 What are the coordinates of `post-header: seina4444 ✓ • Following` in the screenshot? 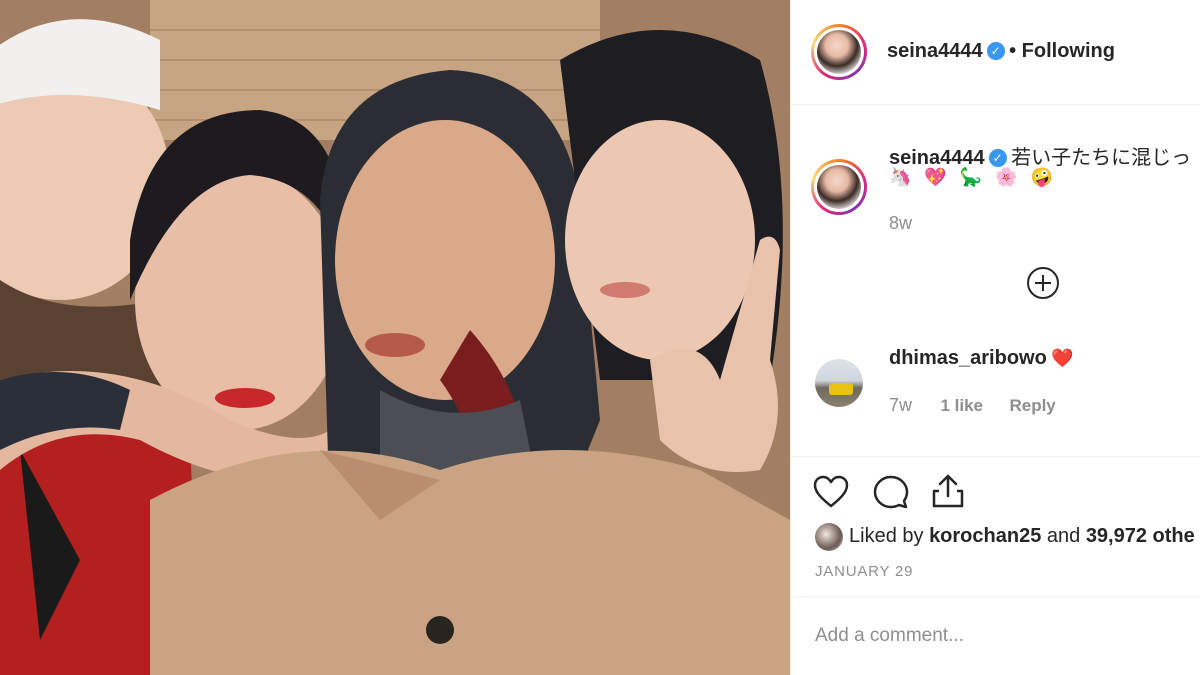 It's located at (995, 52).